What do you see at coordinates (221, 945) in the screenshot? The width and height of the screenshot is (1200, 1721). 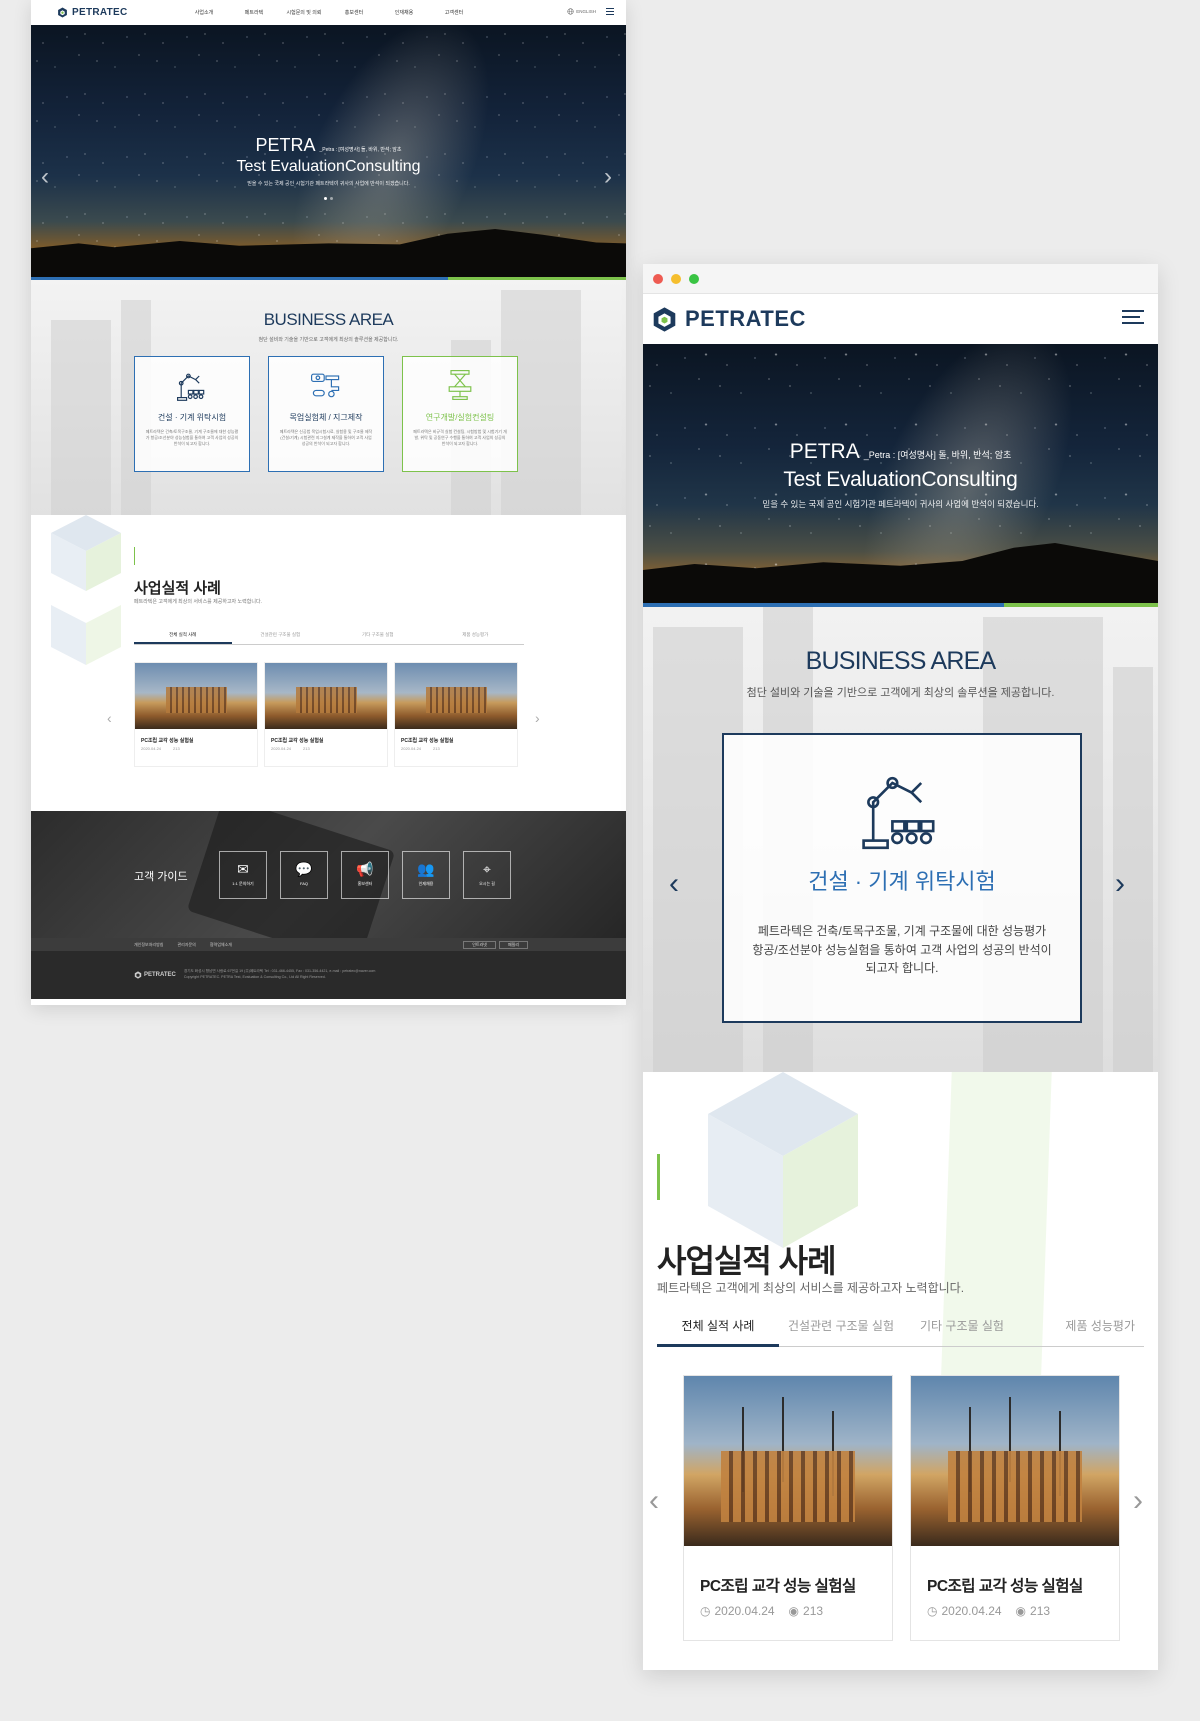 I see `footer-link-partners: 협력업체소개` at bounding box center [221, 945].